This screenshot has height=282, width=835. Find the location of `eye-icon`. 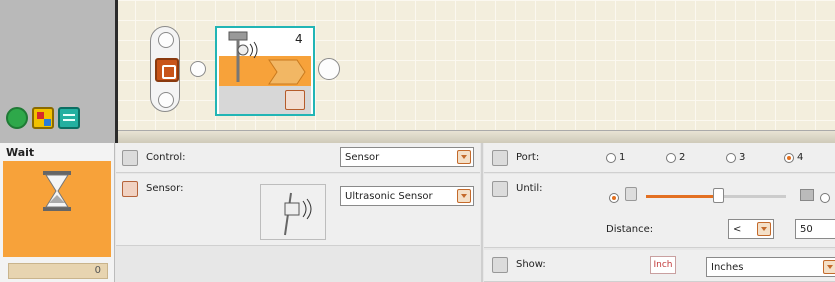

eye-icon is located at coordinates (130, 158).